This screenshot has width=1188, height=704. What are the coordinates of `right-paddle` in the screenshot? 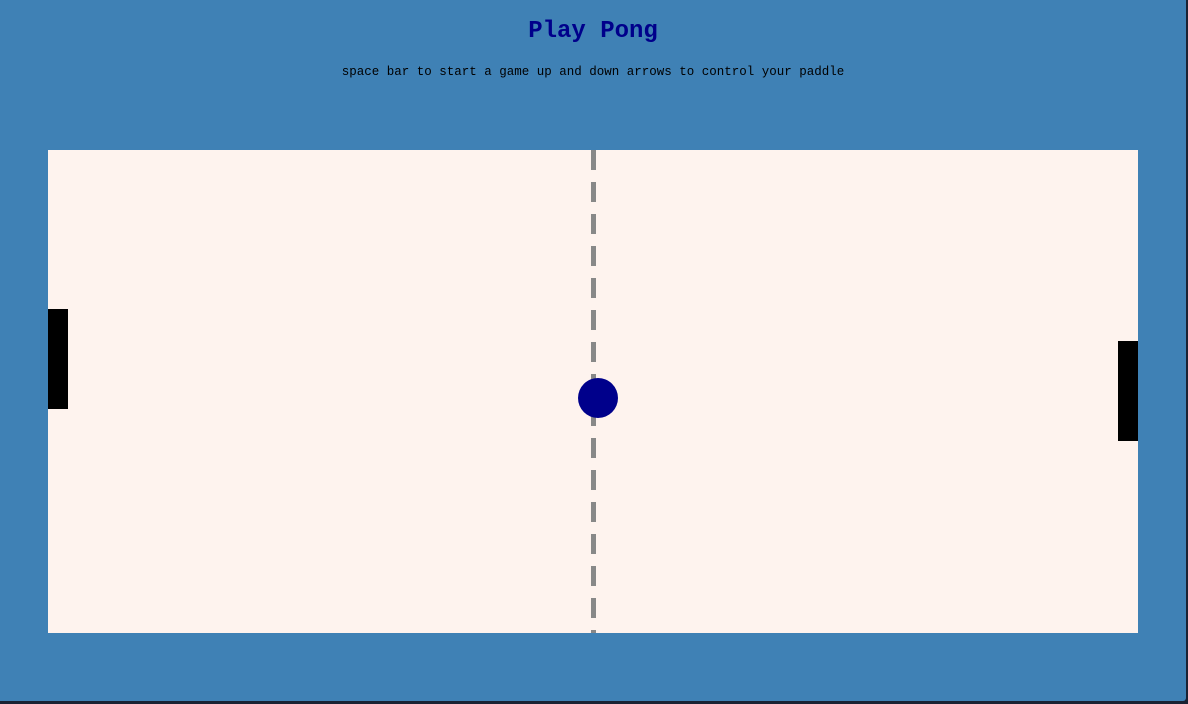 It's located at (1128, 391).